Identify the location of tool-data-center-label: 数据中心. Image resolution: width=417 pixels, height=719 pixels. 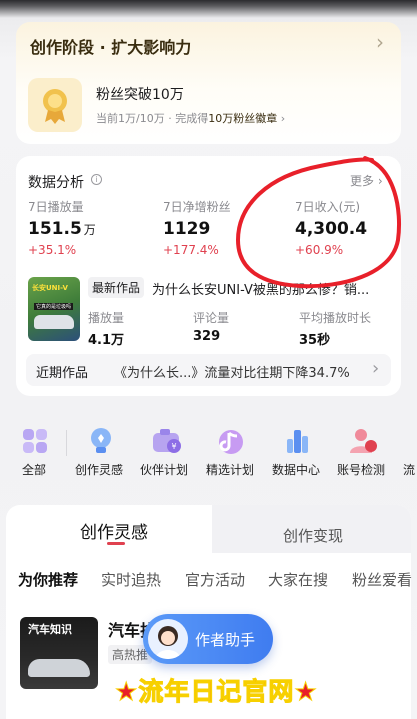
(296, 469).